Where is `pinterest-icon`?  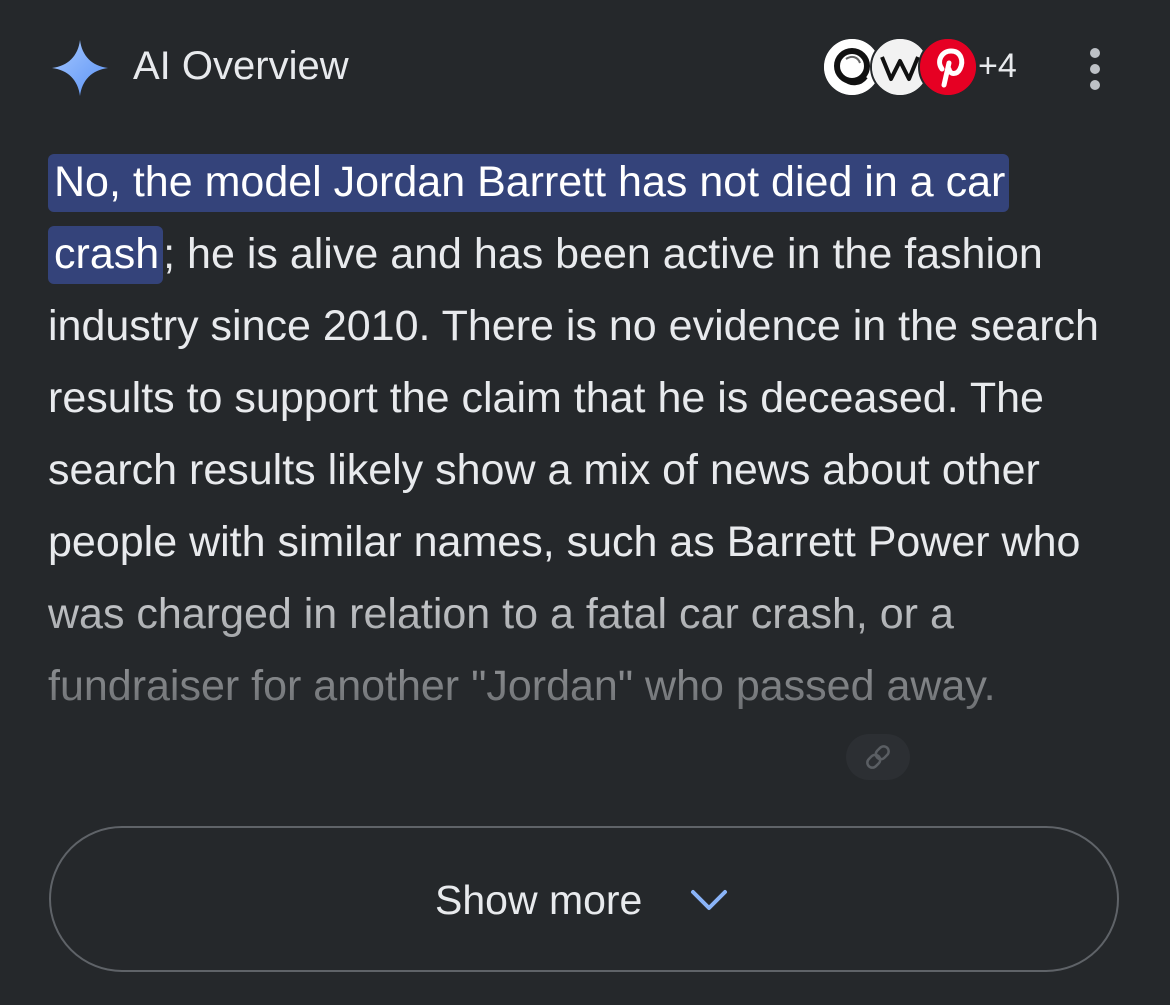
pinterest-icon is located at coordinates (948, 67).